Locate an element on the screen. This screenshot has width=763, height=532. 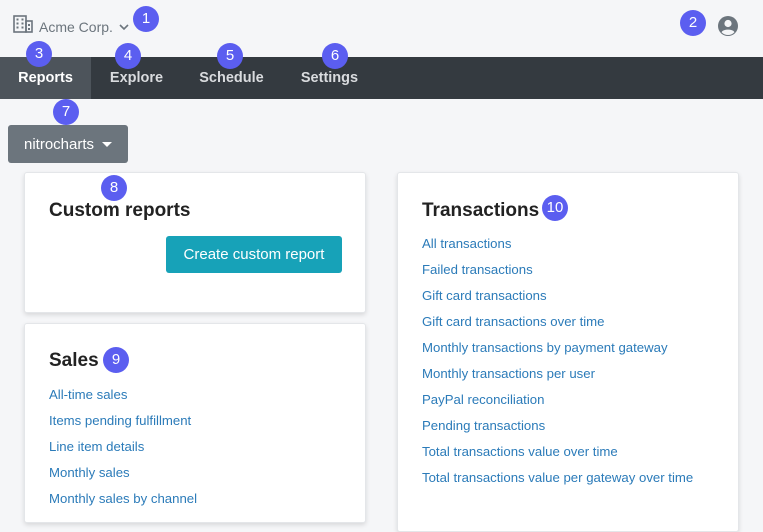
top-bar: Acme Corp. is located at coordinates (381, 28).